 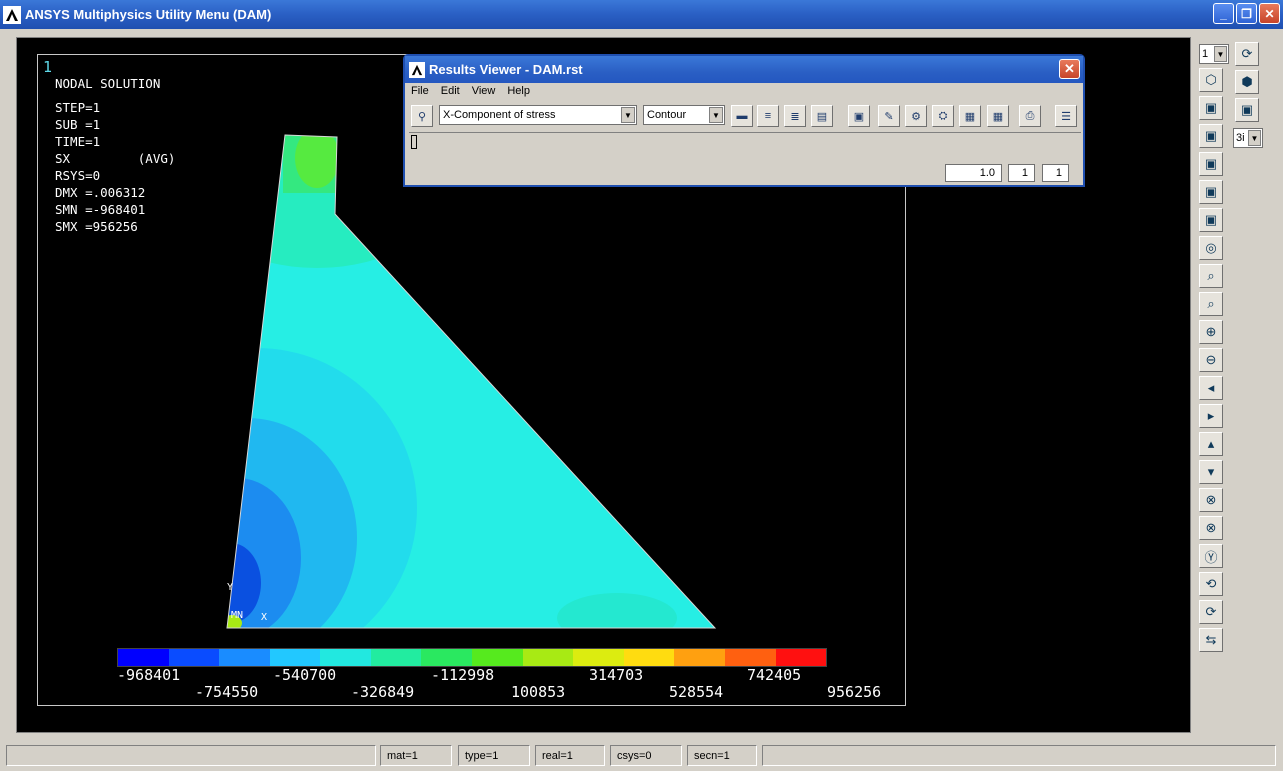 I want to click on rotate-y-button: ⊗, so click(x=1211, y=528).